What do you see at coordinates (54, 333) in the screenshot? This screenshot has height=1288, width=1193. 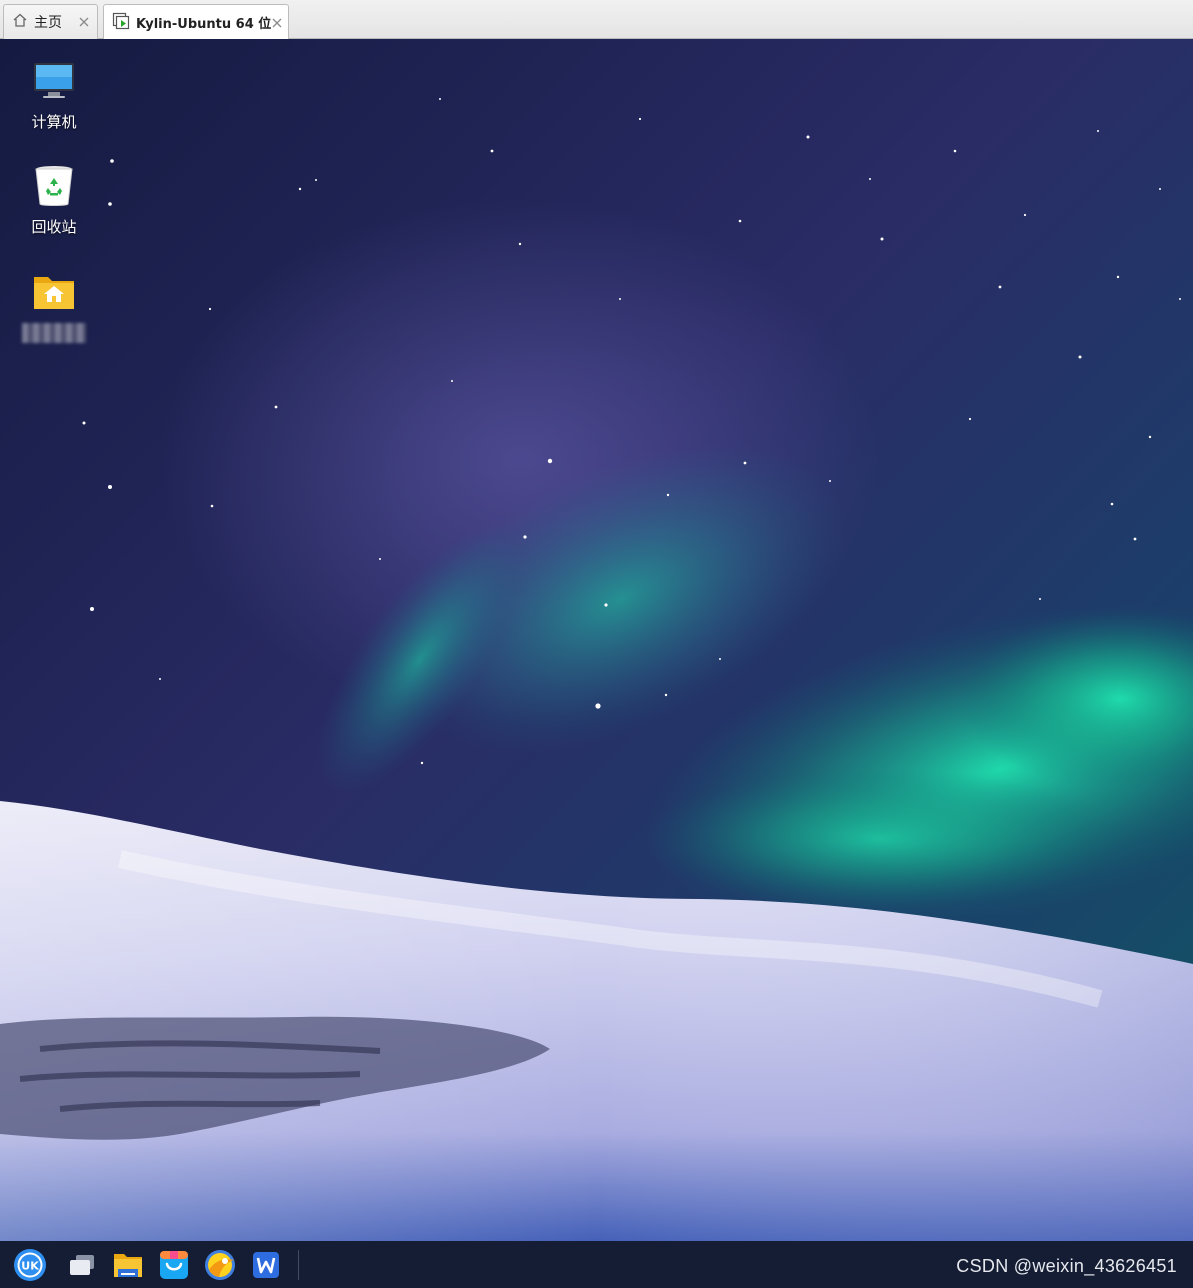 I see `blurred-username-label` at bounding box center [54, 333].